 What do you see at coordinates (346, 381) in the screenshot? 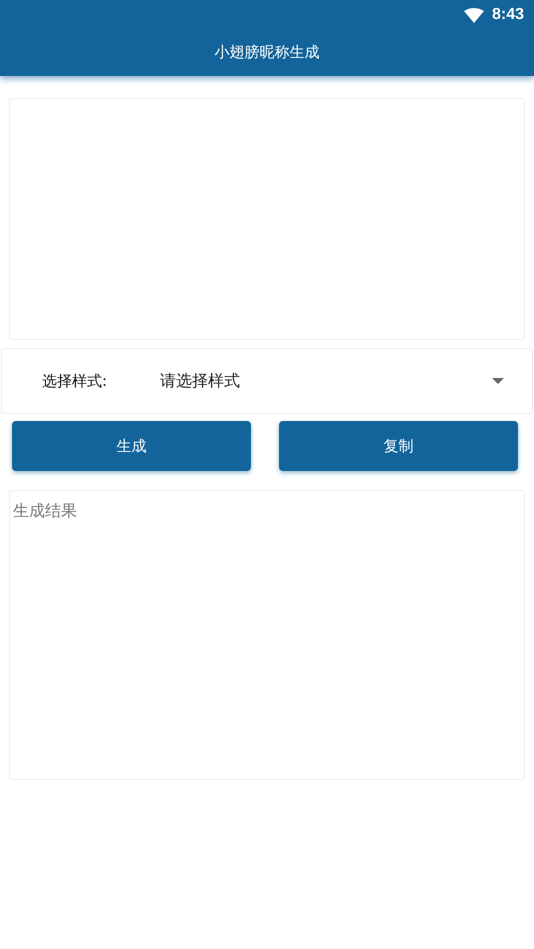
I see `style-dropdown: 请选择样式` at bounding box center [346, 381].